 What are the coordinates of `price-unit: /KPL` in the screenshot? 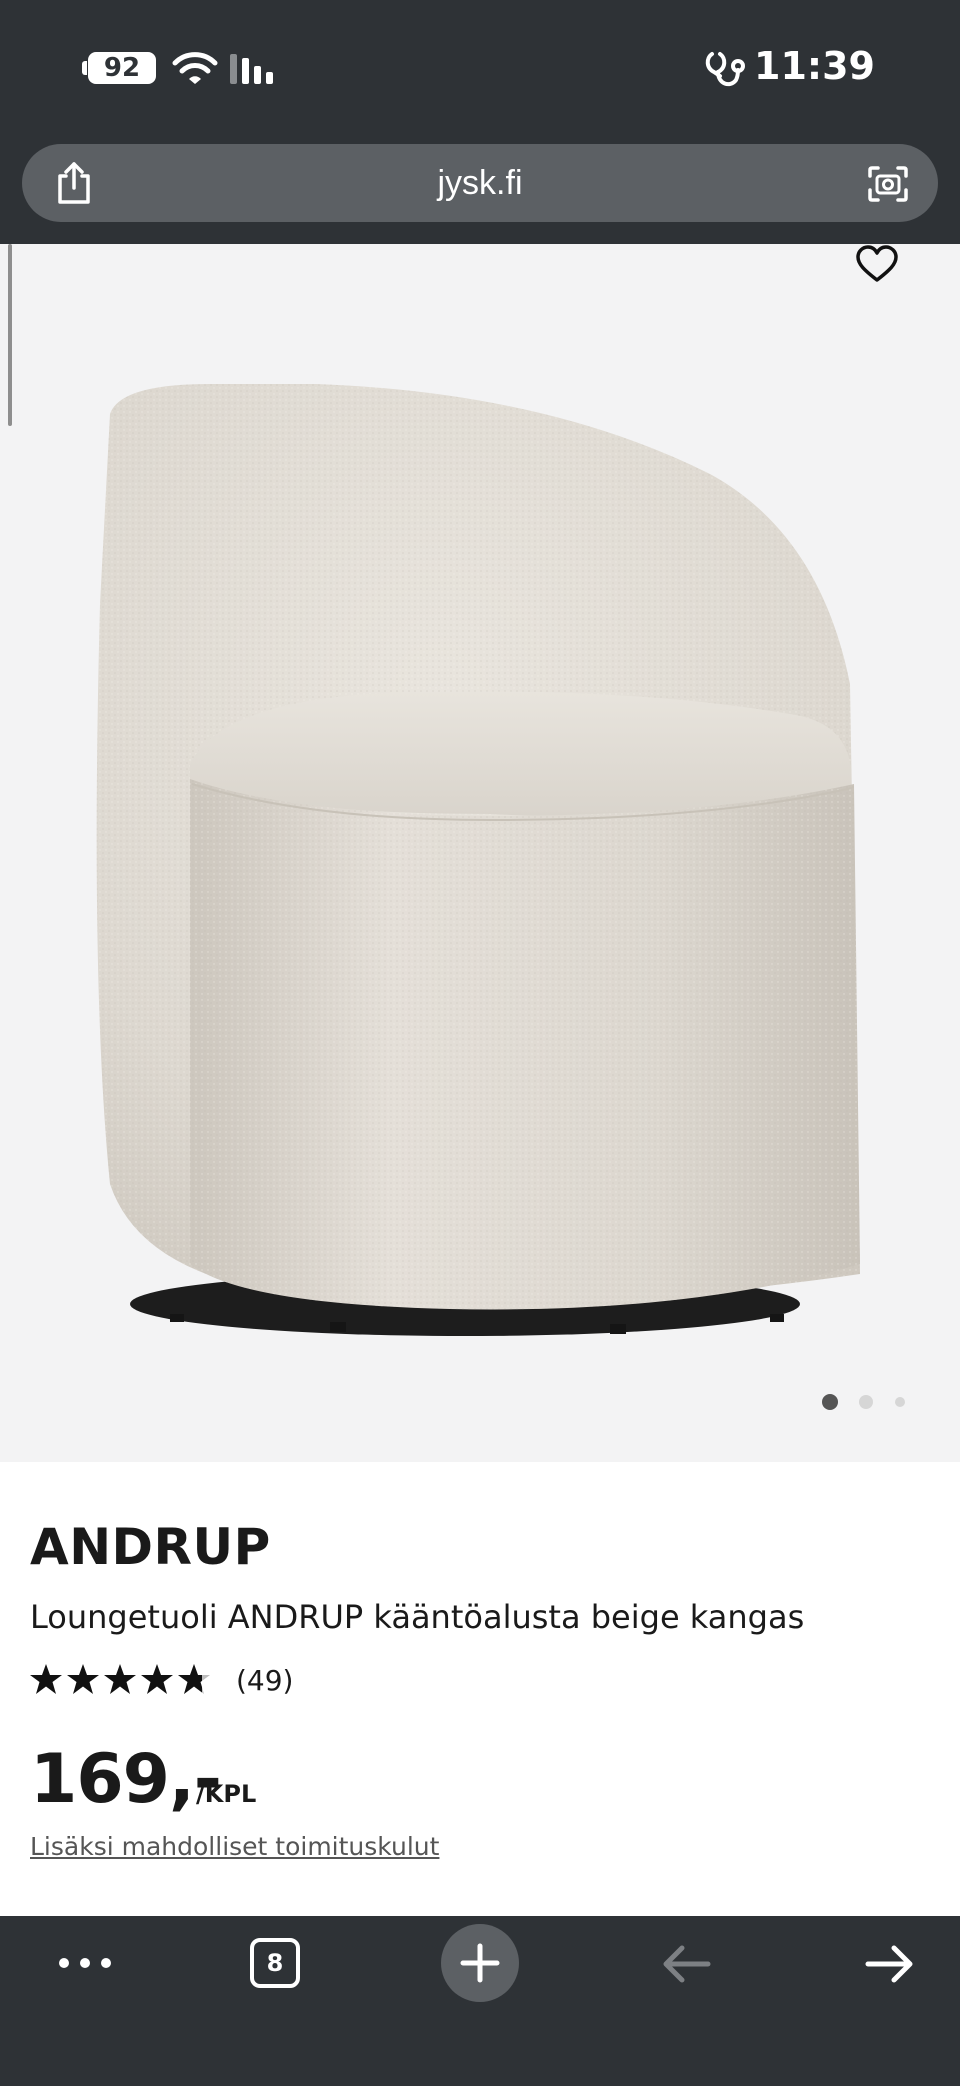 It's located at (226, 1794).